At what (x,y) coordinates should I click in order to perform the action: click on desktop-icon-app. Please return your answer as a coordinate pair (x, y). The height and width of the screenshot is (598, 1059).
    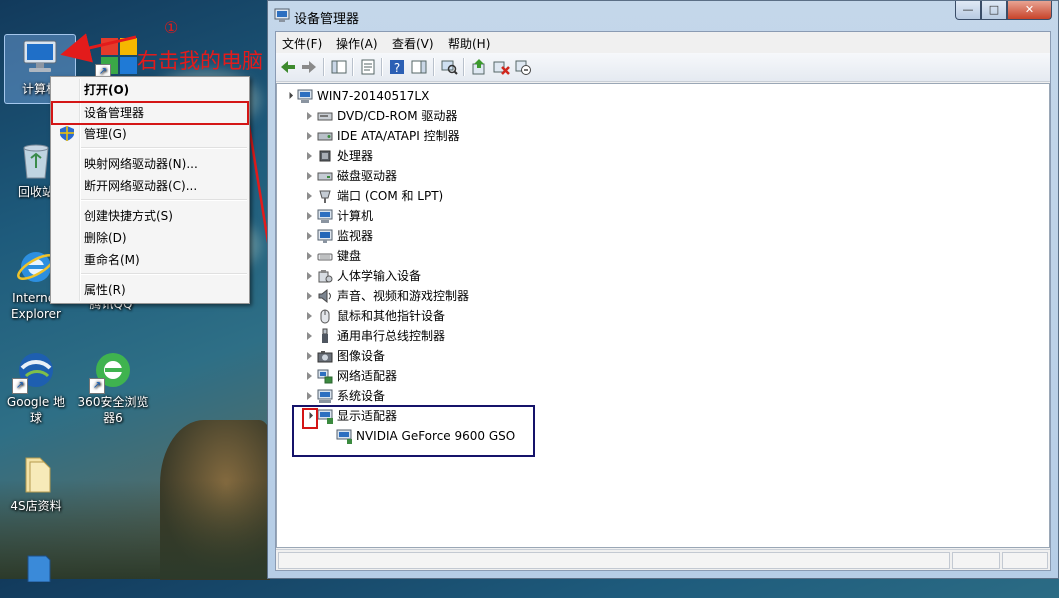
    Looking at the image, I should click on (36, 575).